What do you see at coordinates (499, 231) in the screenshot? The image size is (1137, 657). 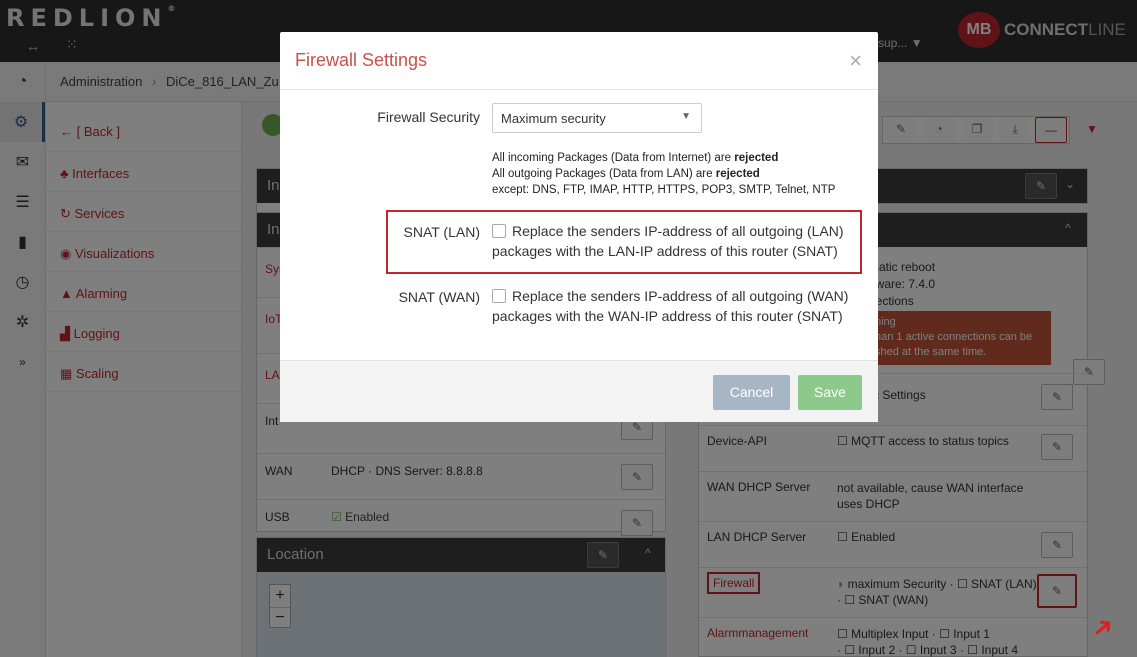 I see `snat-lan-checkbox` at bounding box center [499, 231].